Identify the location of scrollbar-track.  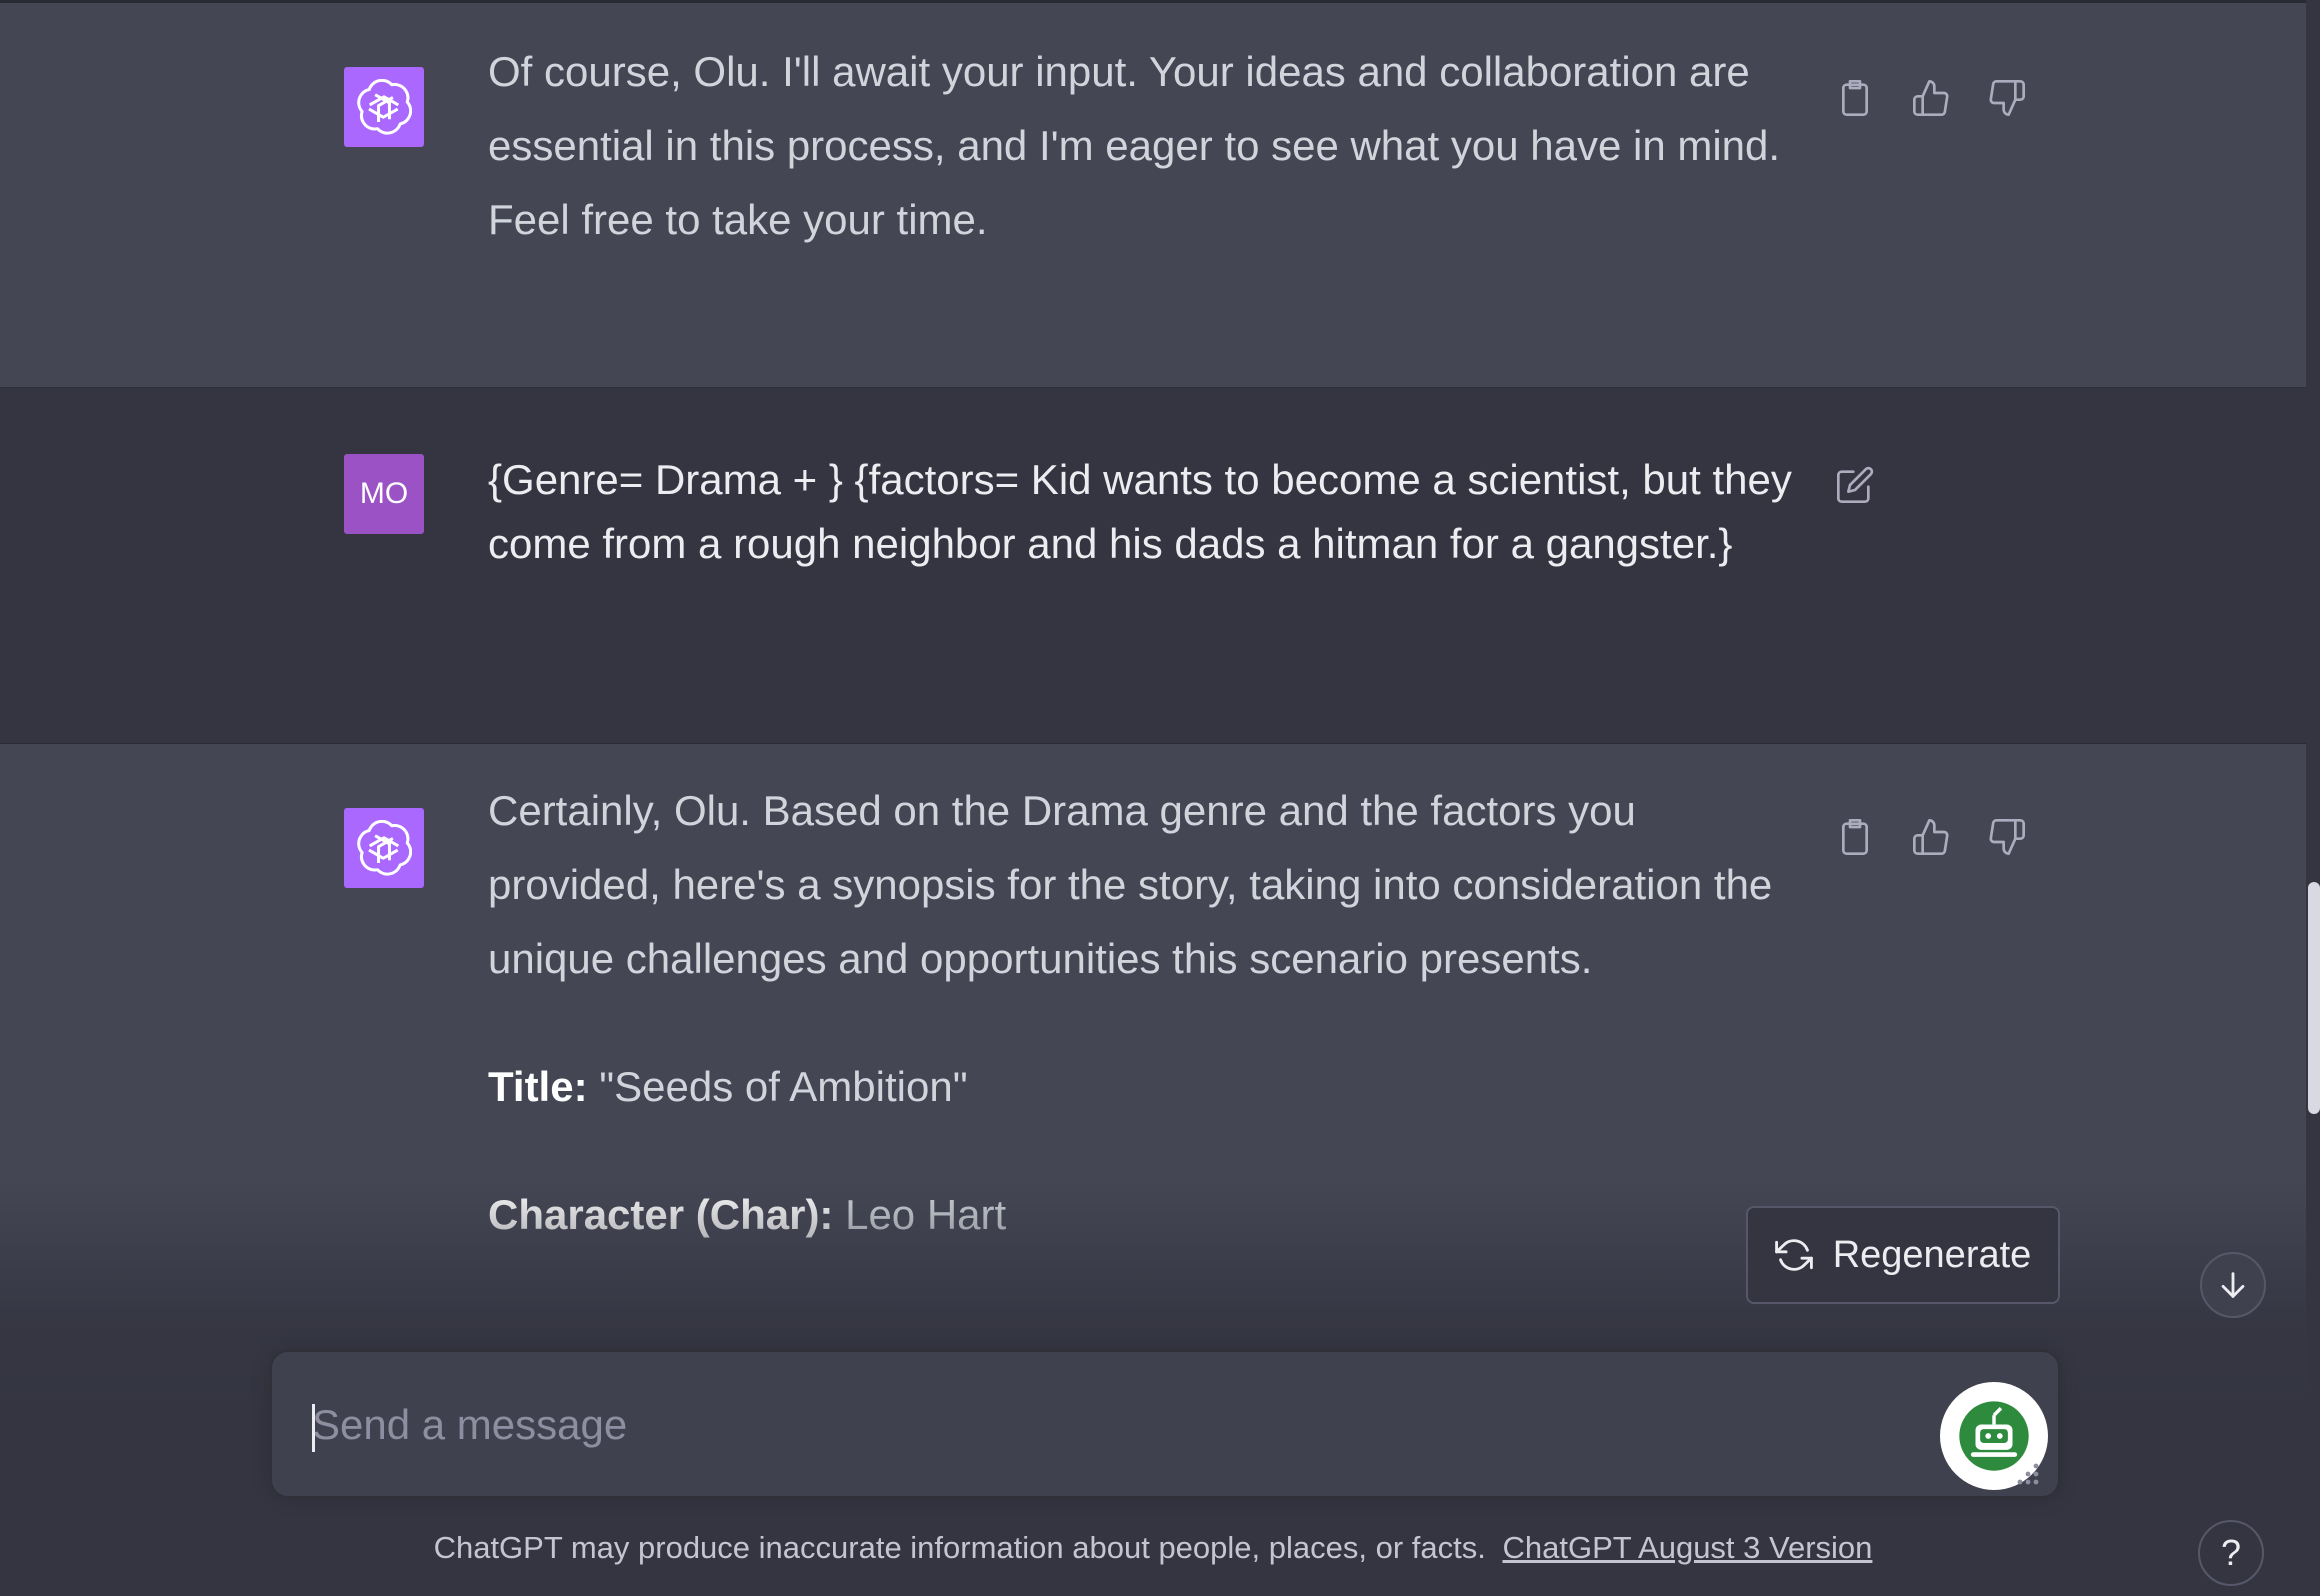
(2313, 798).